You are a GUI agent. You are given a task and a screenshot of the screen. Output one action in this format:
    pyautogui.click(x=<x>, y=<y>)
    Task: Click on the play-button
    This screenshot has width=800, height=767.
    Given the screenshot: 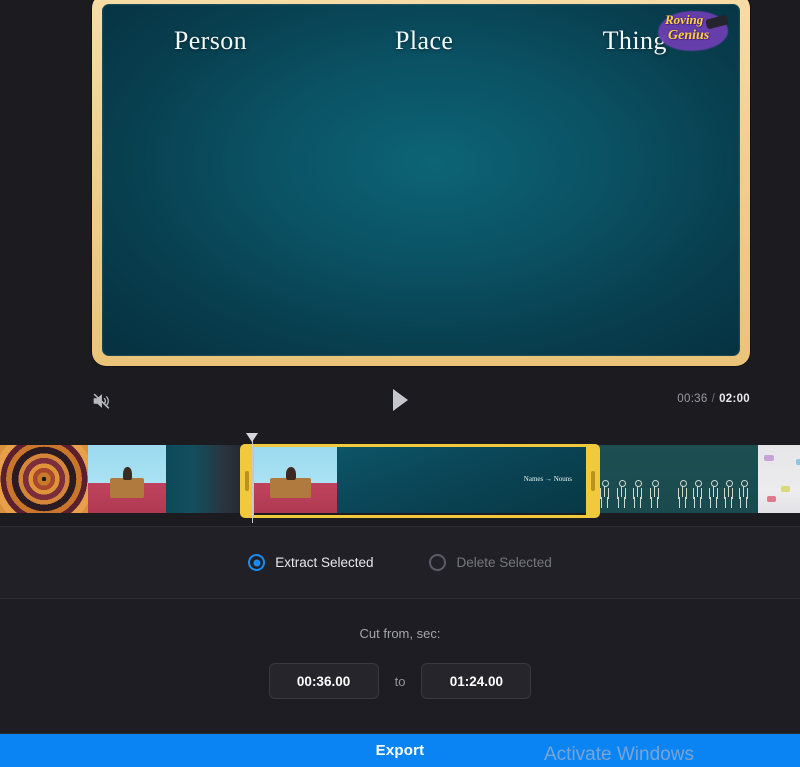 What is the action you would take?
    pyautogui.click(x=400, y=402)
    